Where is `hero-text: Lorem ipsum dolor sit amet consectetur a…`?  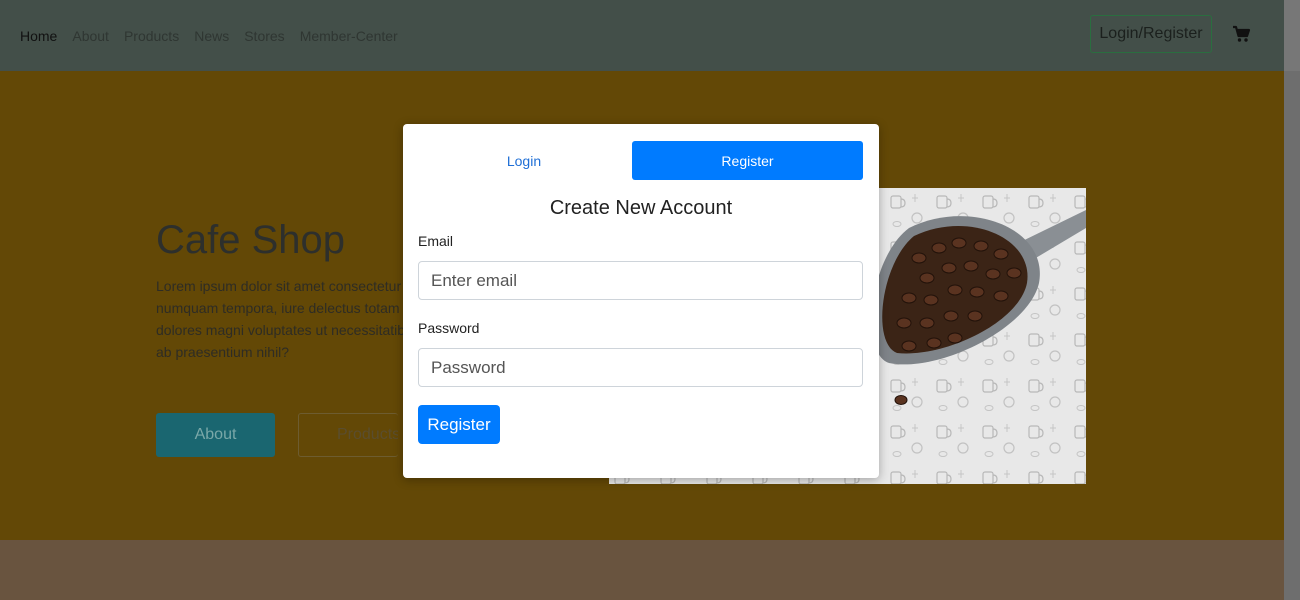 hero-text: Lorem ipsum dolor sit amet consectetur a… is located at coordinates (286, 319).